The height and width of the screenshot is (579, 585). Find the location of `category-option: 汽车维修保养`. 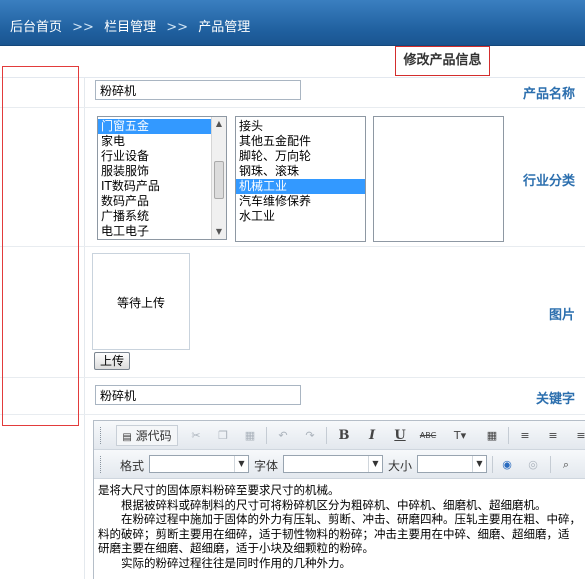

category-option: 汽车维修保养 is located at coordinates (300, 201).